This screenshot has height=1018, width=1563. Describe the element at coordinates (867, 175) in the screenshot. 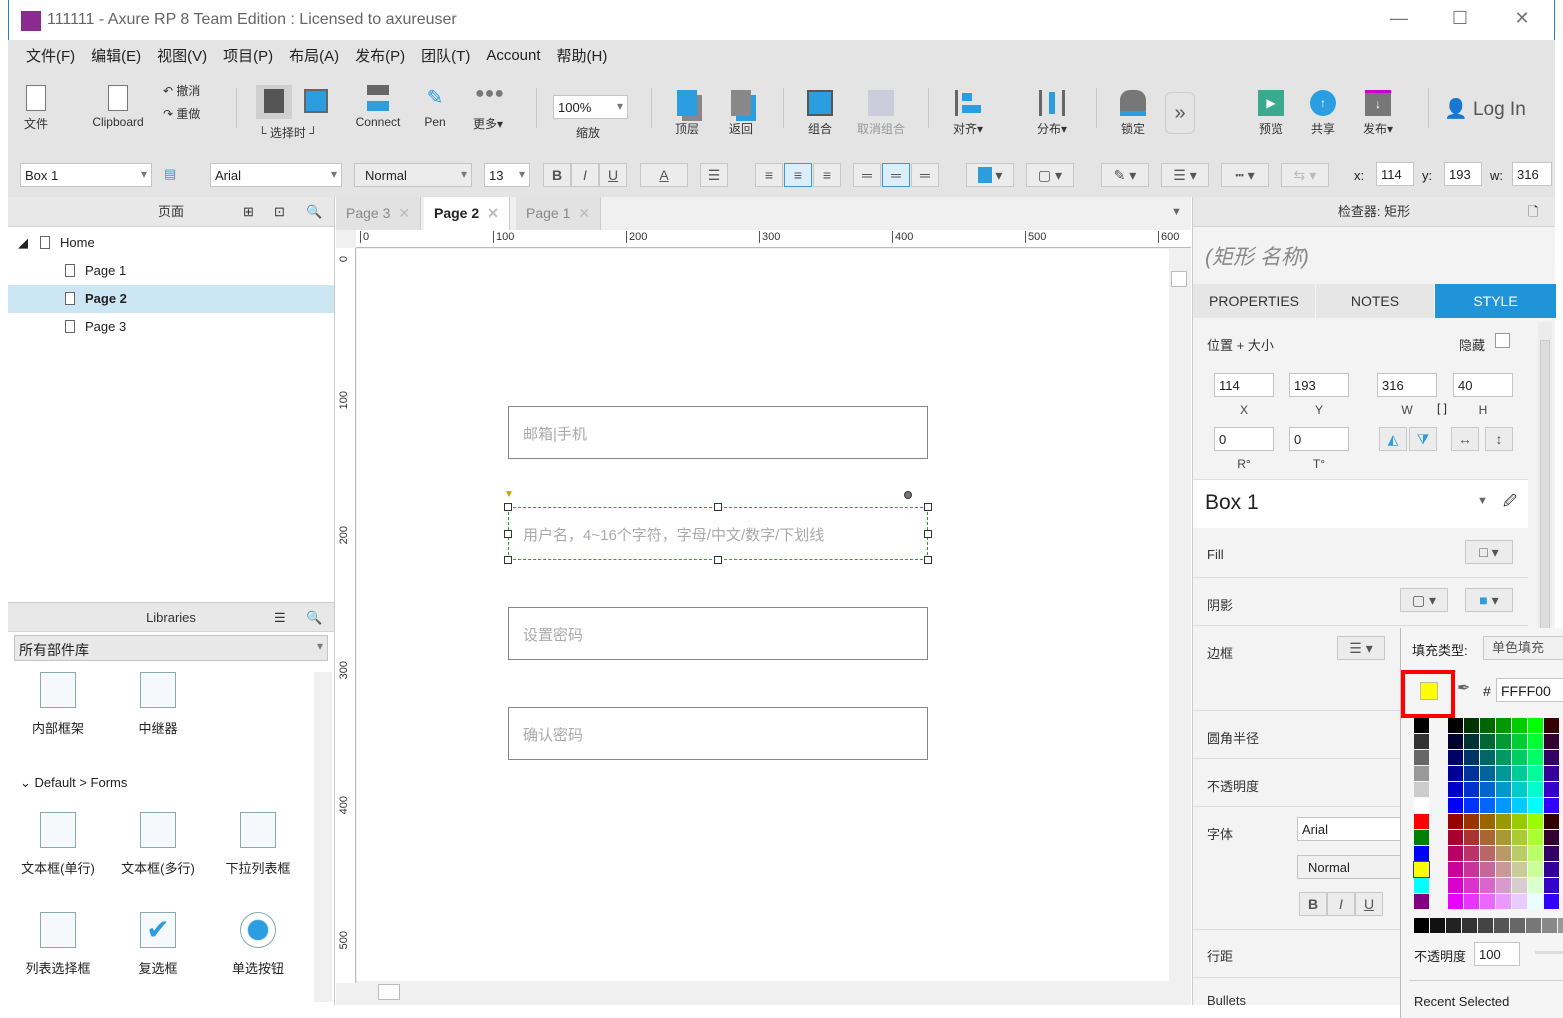

I see `align-top-button: ═` at that location.